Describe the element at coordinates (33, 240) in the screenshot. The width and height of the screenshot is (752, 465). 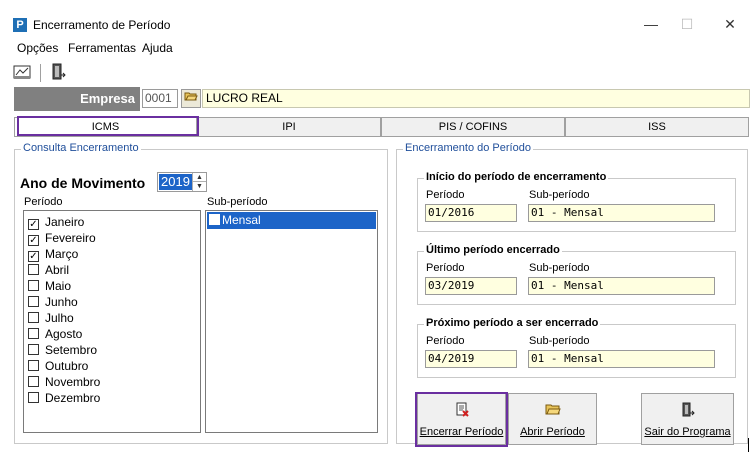
I see `checkbox-fevereiro: ✓` at that location.